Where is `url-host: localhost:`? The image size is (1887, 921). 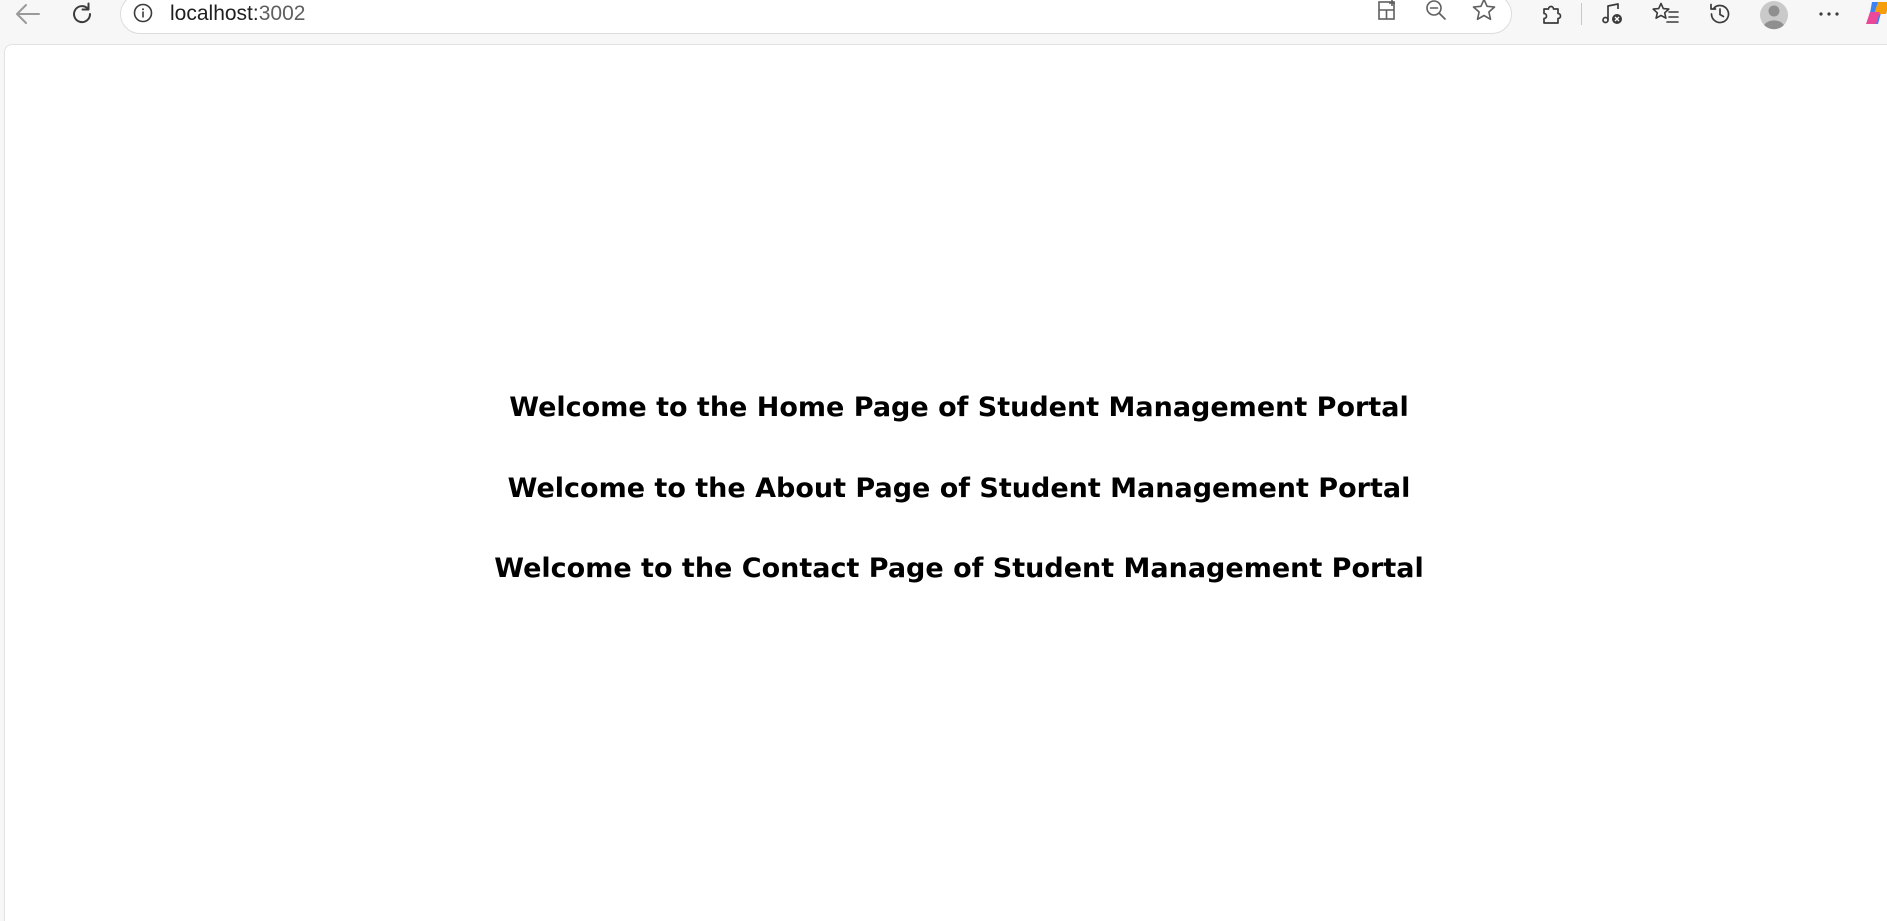
url-host: localhost: is located at coordinates (214, 13).